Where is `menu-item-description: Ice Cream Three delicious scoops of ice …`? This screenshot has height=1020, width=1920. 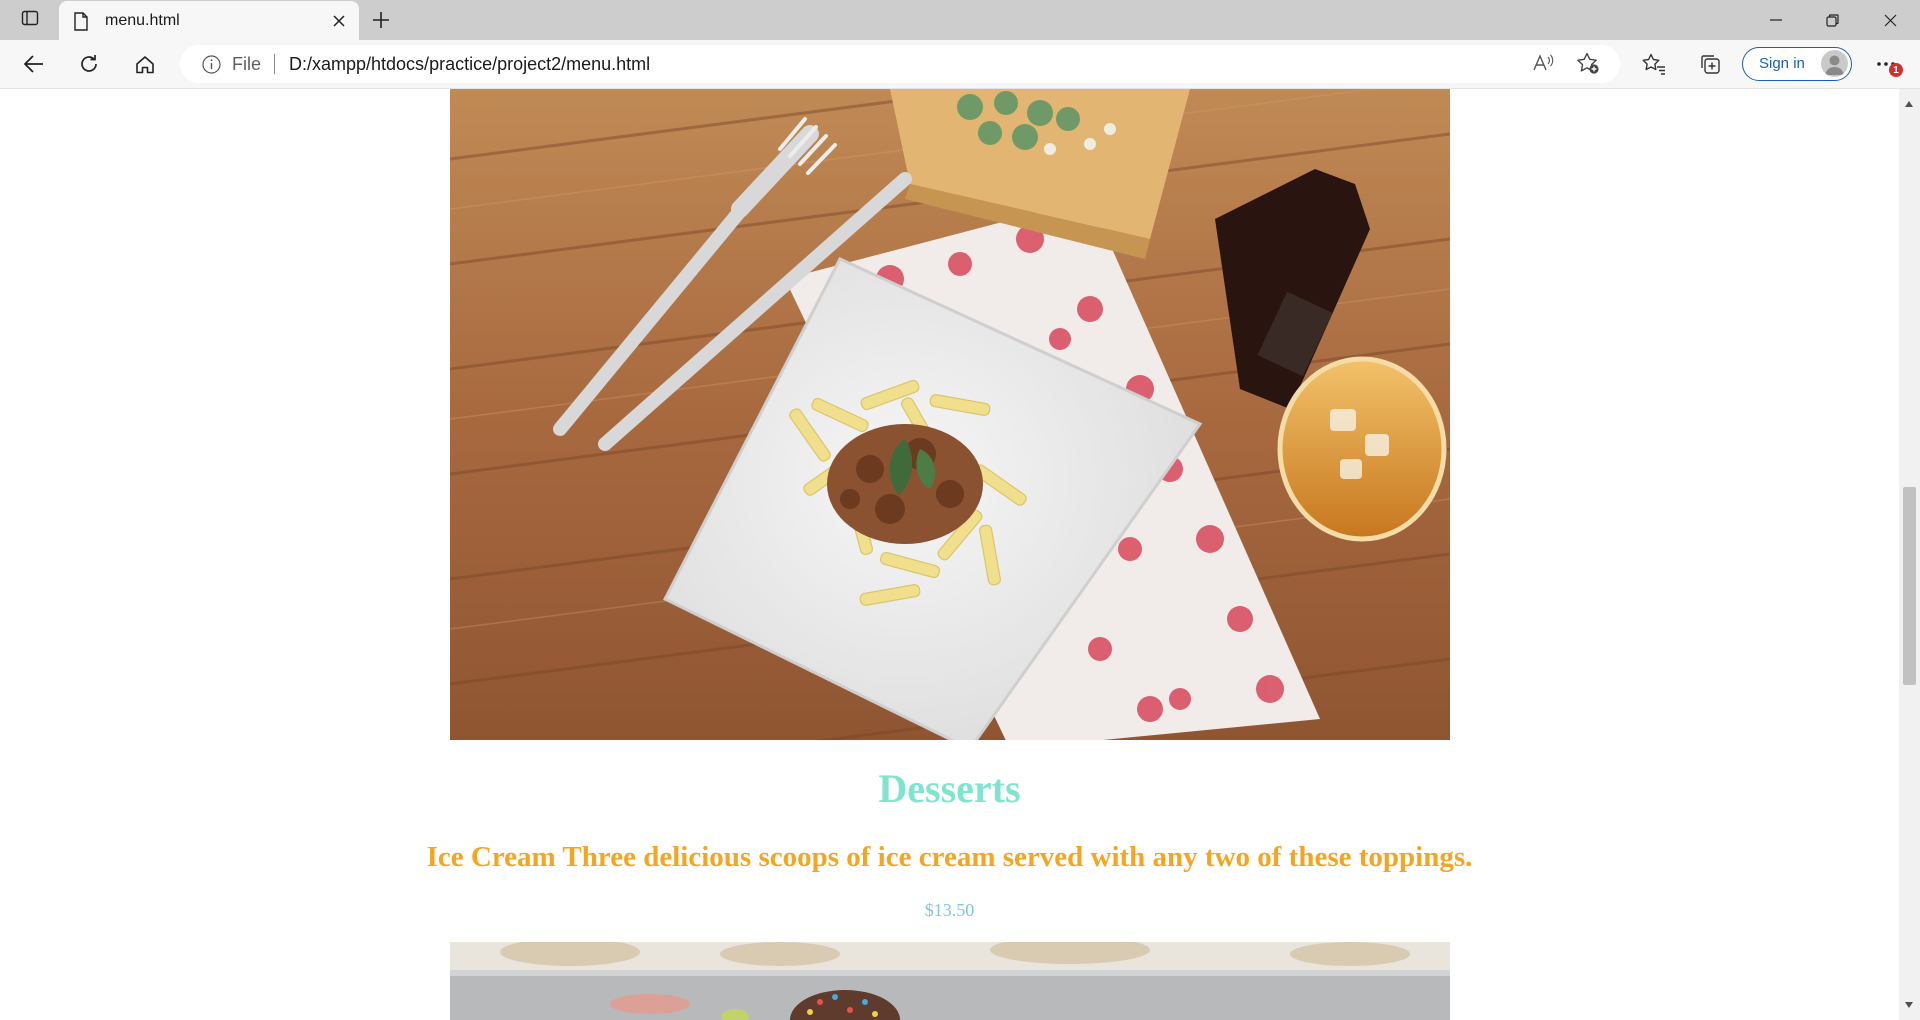 menu-item-description: Ice Cream Three delicious scoops of ice … is located at coordinates (949, 857).